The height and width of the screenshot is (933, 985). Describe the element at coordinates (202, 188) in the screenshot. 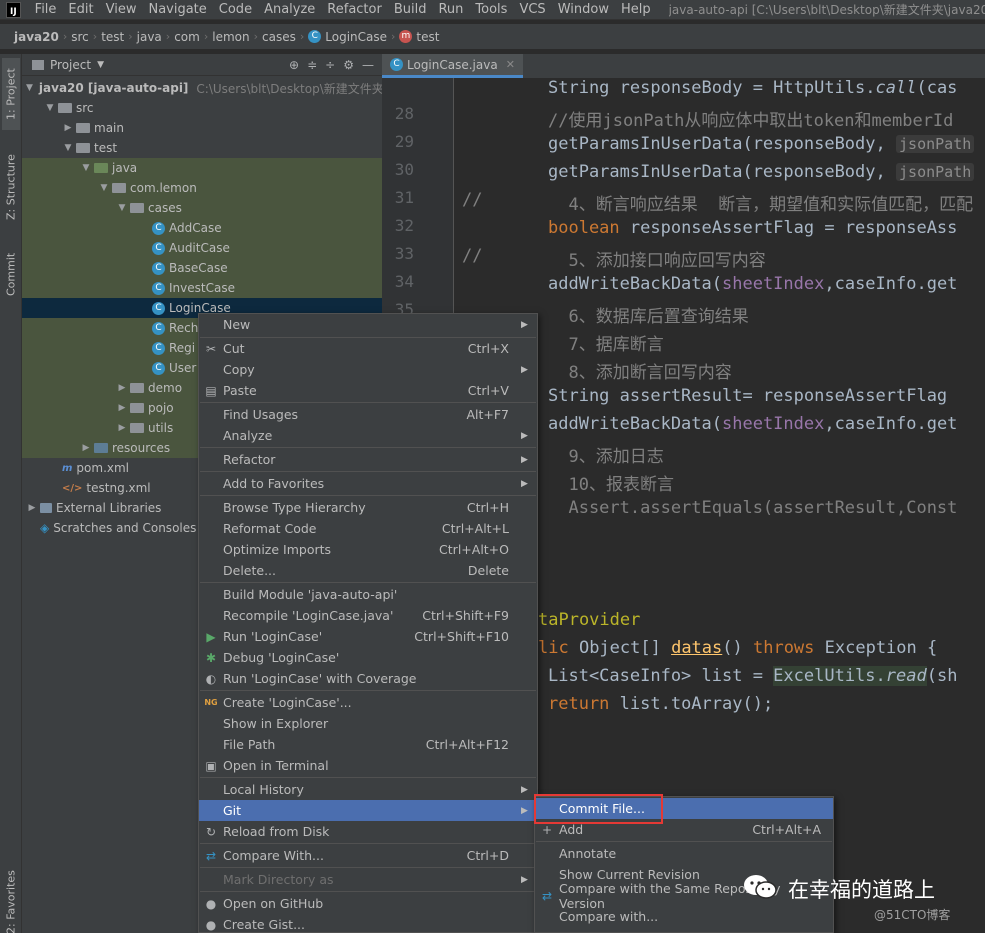

I see `tree-item-com-lemon: ▼ com.lemon` at that location.